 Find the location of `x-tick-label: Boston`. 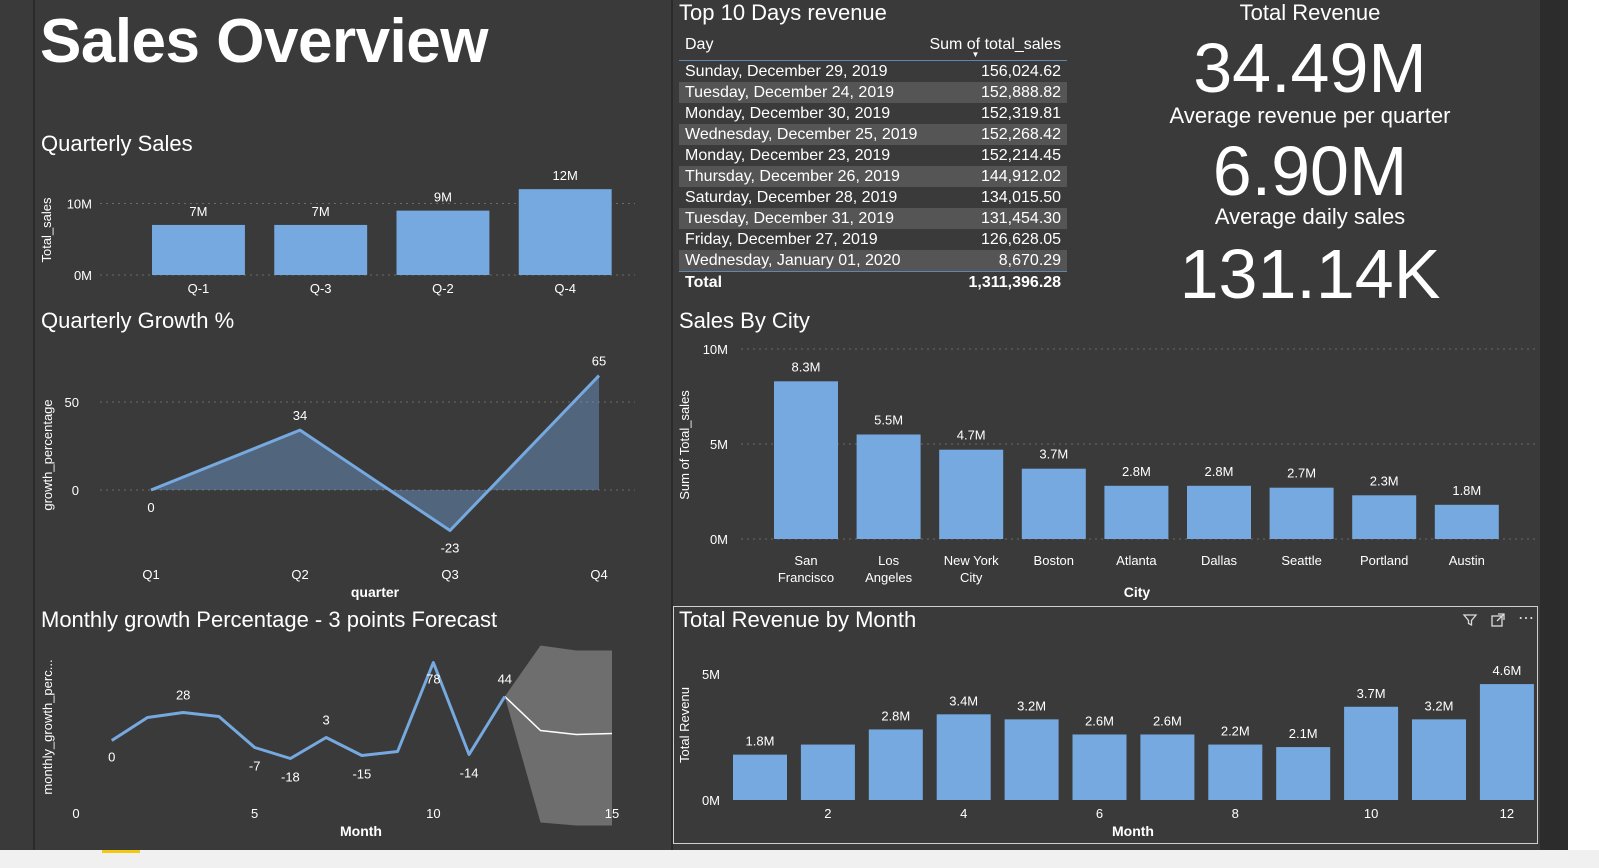

x-tick-label: Boston is located at coordinates (1054, 560).